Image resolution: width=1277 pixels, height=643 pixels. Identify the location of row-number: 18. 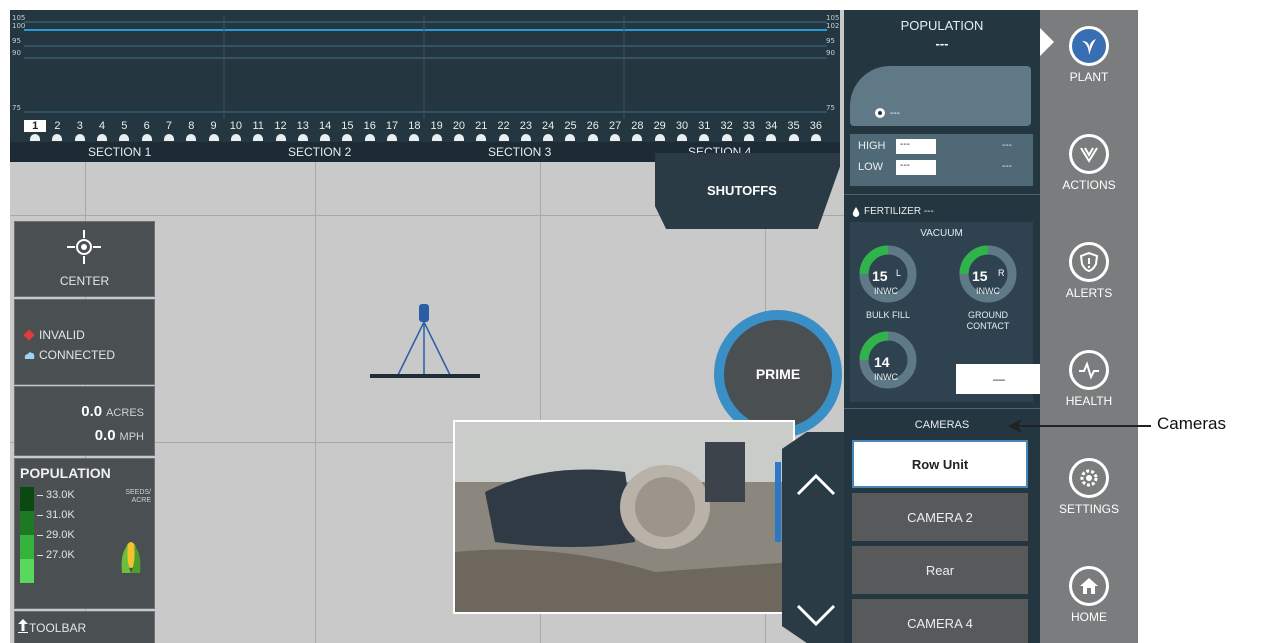
(414, 126).